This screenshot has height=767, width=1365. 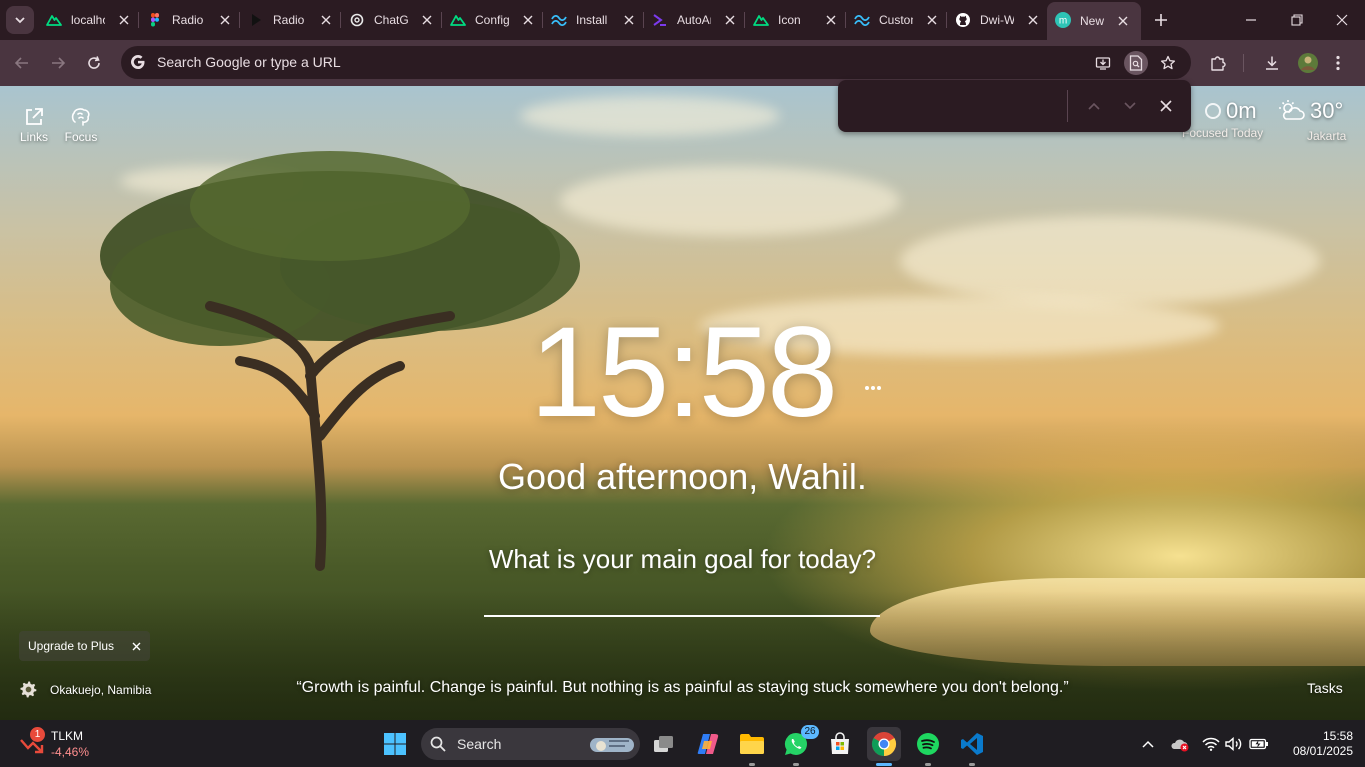 What do you see at coordinates (559, 20) in the screenshot?
I see `tailwind-icon` at bounding box center [559, 20].